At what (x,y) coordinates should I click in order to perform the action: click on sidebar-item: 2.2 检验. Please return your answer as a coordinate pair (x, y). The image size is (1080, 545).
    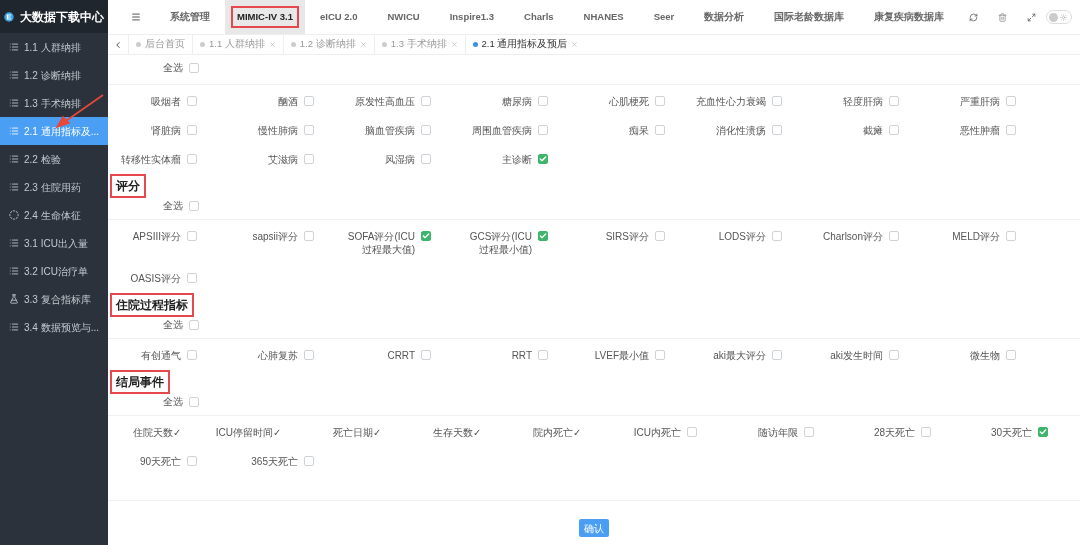
    Looking at the image, I should click on (54, 159).